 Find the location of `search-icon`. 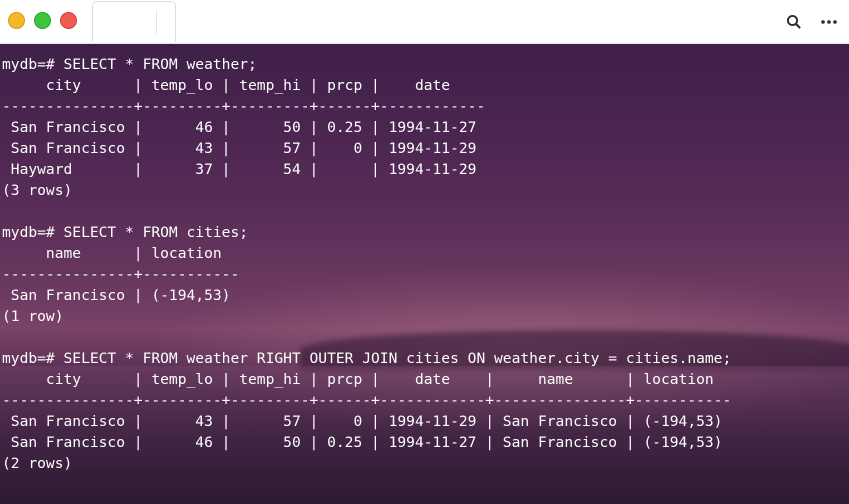

search-icon is located at coordinates (794, 22).